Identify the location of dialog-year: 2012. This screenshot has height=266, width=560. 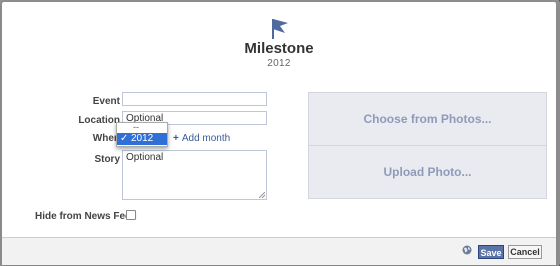
(279, 63).